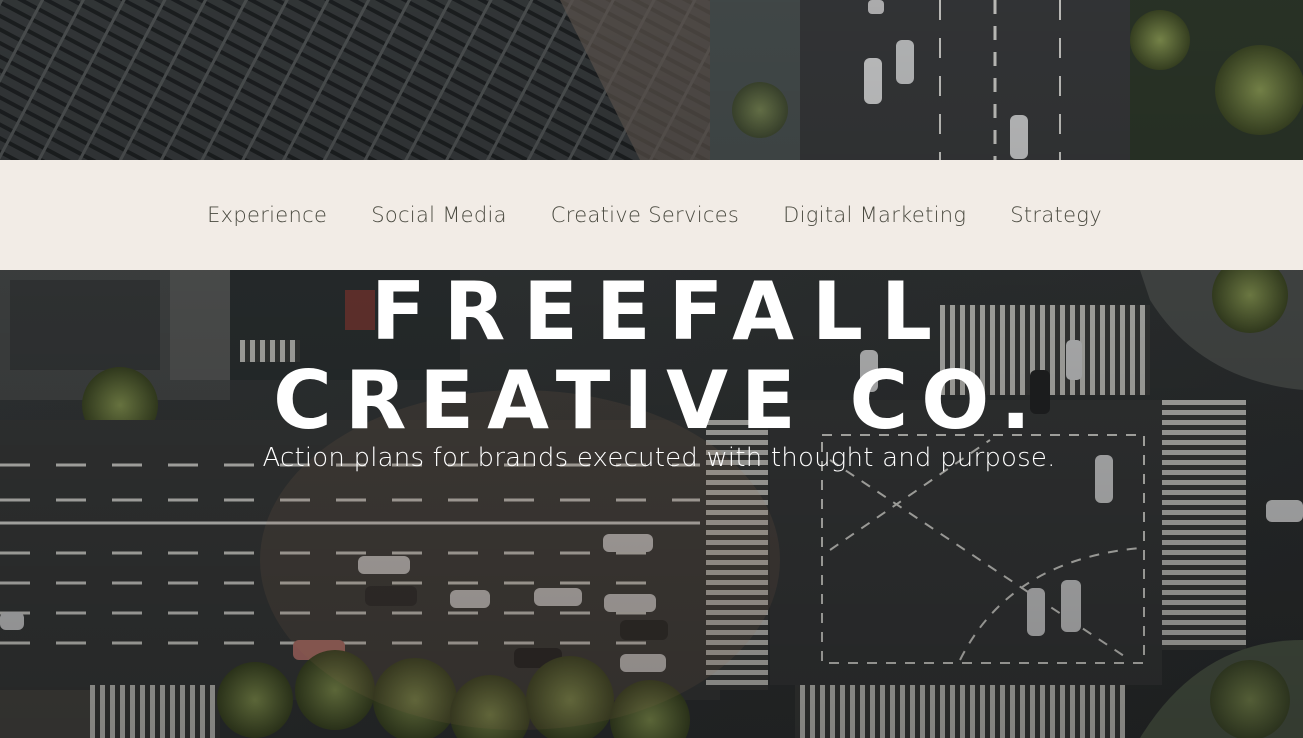 The height and width of the screenshot is (738, 1303). I want to click on nav-item-digital-marketing: Digital Marketing, so click(874, 215).